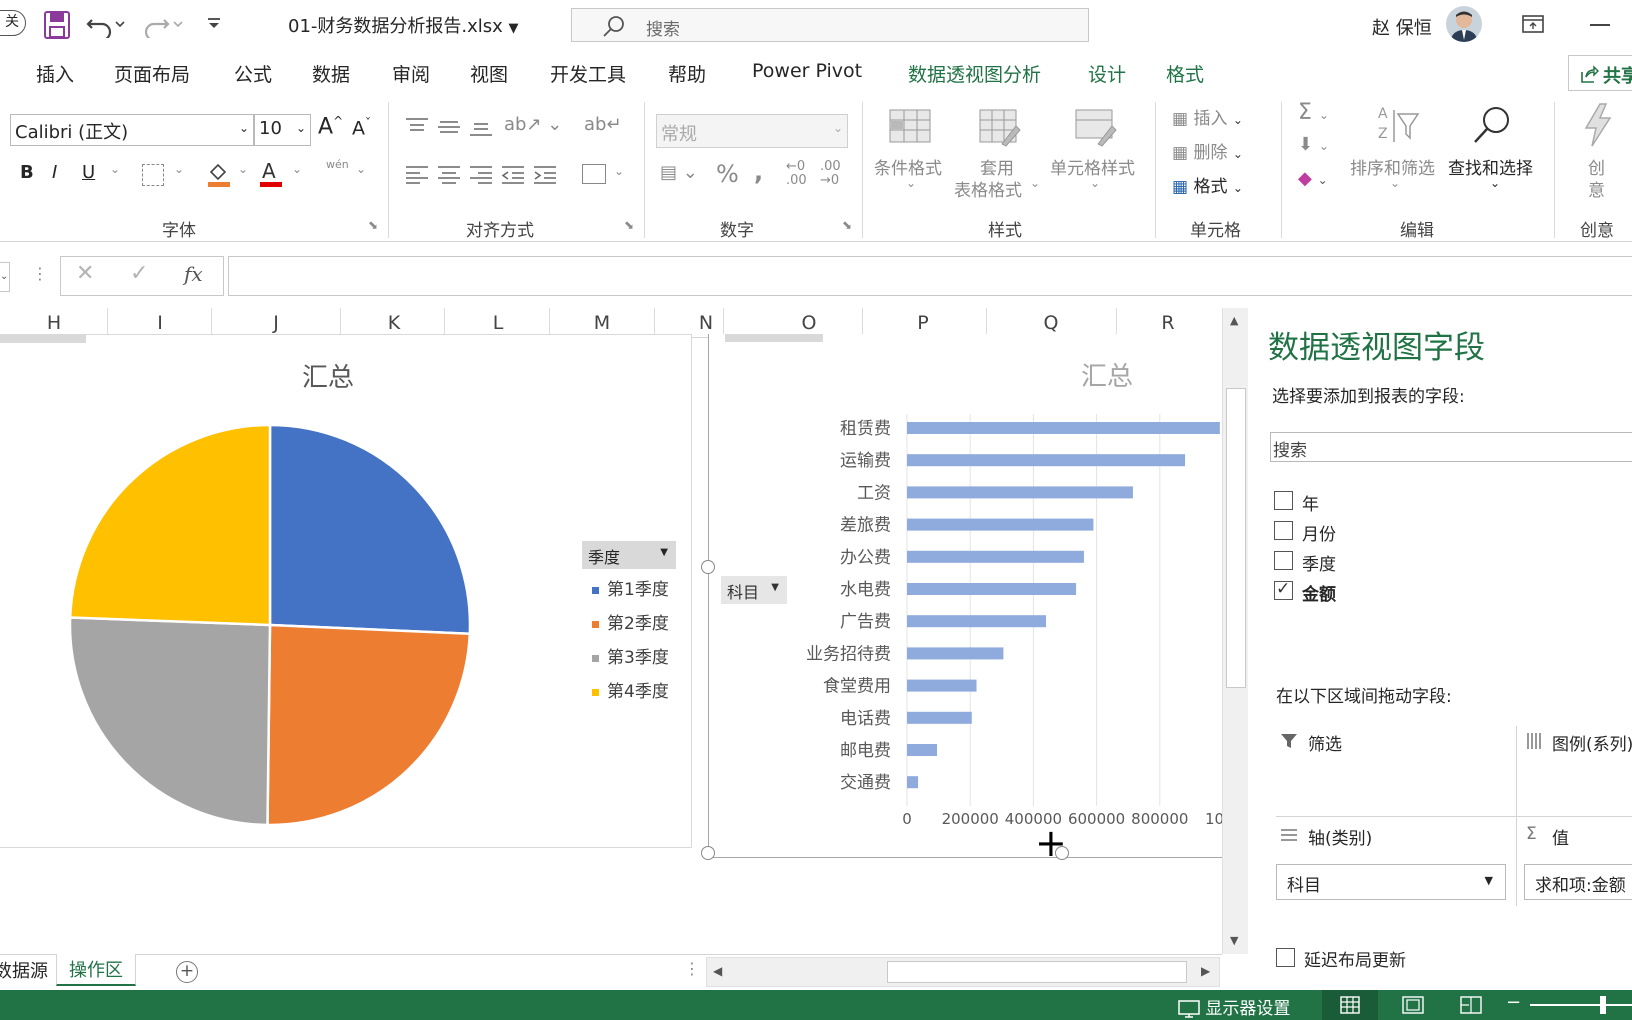 The image size is (1632, 1020). I want to click on align-right-icon, so click(481, 175).